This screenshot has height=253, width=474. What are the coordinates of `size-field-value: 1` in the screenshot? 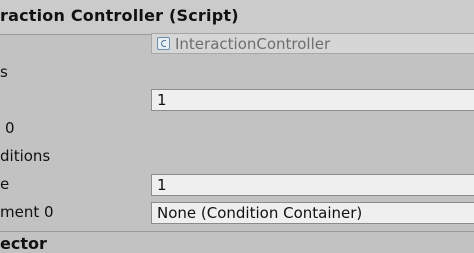 It's located at (162, 100).